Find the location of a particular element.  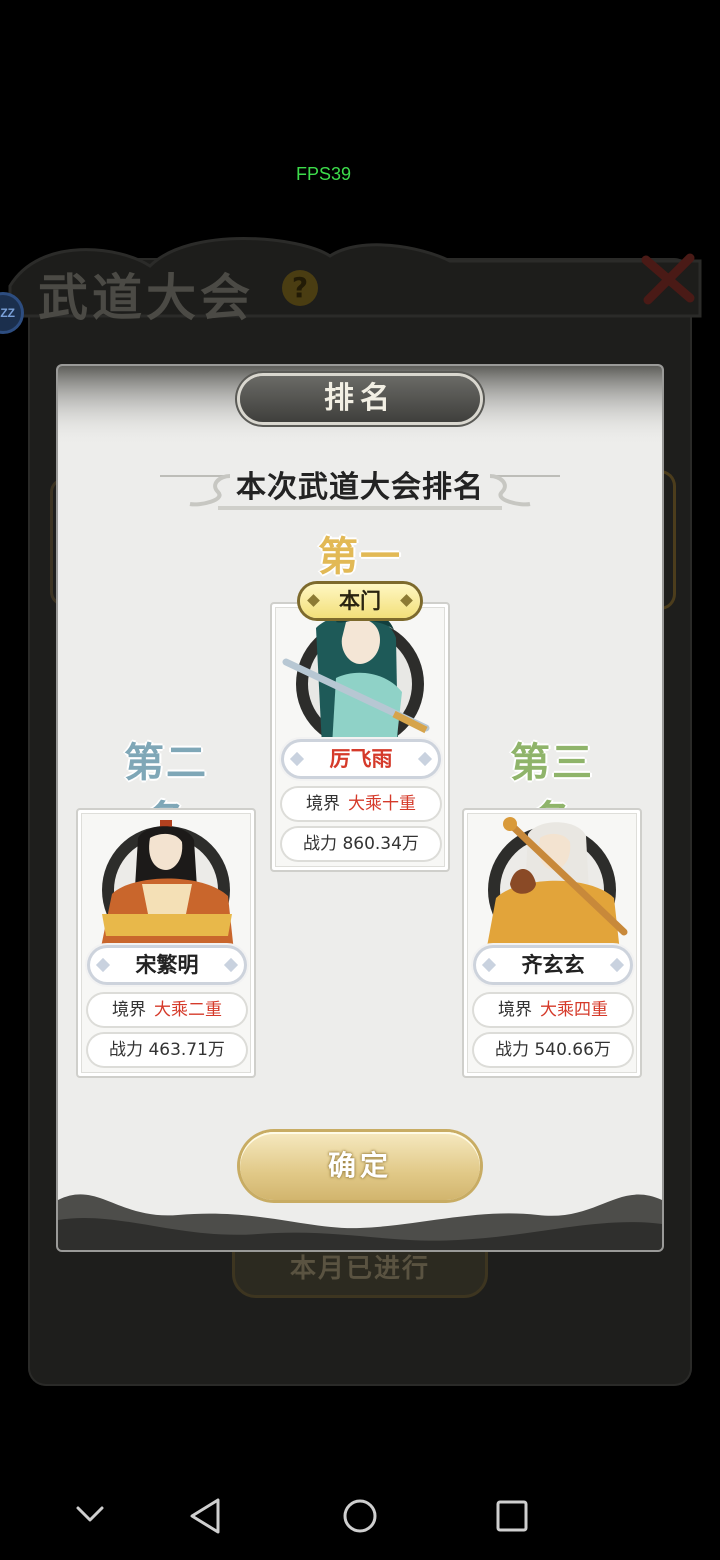

player-name-second: 宋繁明 is located at coordinates (167, 965).